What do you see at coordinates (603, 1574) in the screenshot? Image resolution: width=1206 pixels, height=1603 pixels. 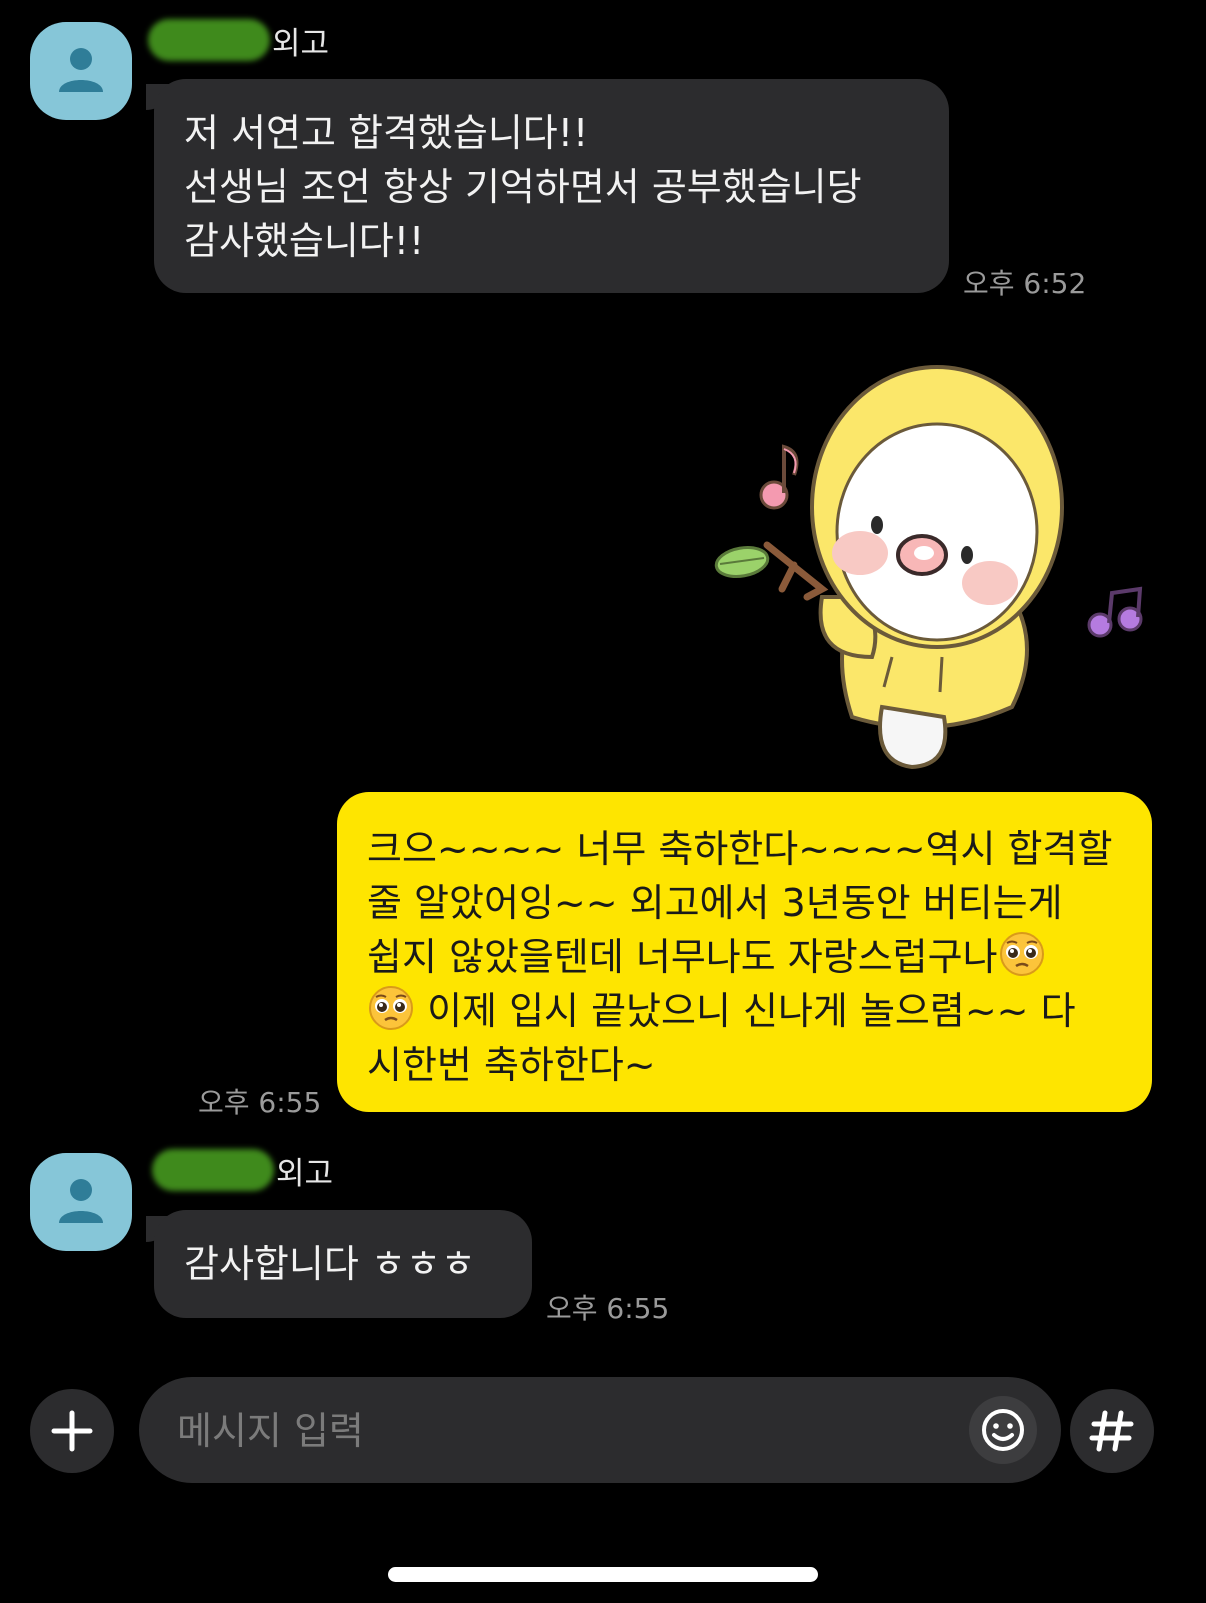 I see `home-indicator` at bounding box center [603, 1574].